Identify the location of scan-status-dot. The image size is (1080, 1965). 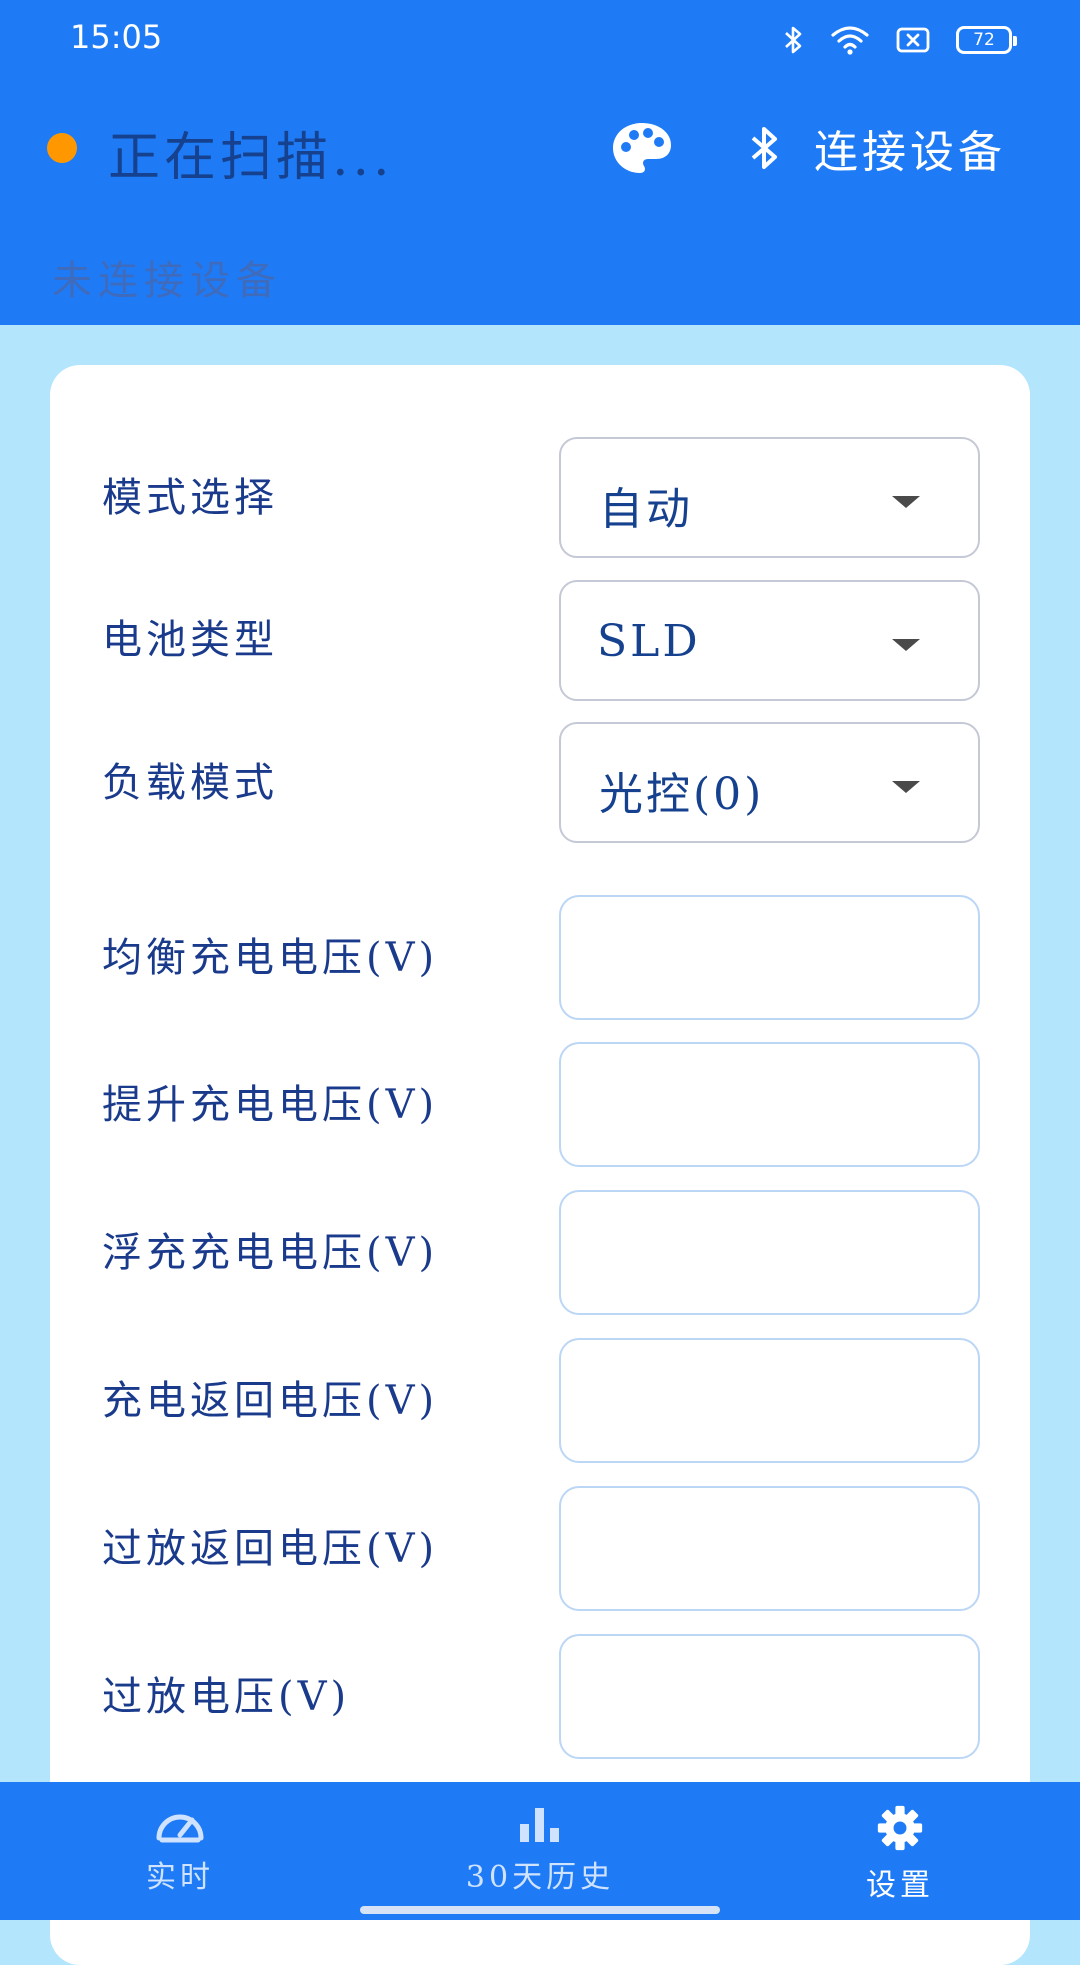
(62, 148).